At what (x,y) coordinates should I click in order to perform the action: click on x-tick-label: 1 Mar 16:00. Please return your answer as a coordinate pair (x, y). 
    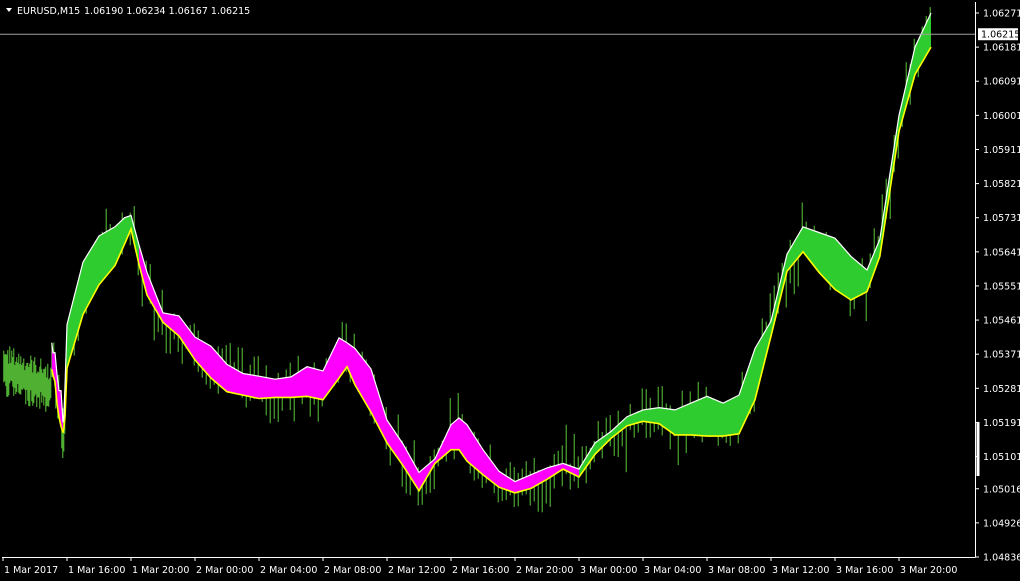
    Looking at the image, I should click on (96, 570).